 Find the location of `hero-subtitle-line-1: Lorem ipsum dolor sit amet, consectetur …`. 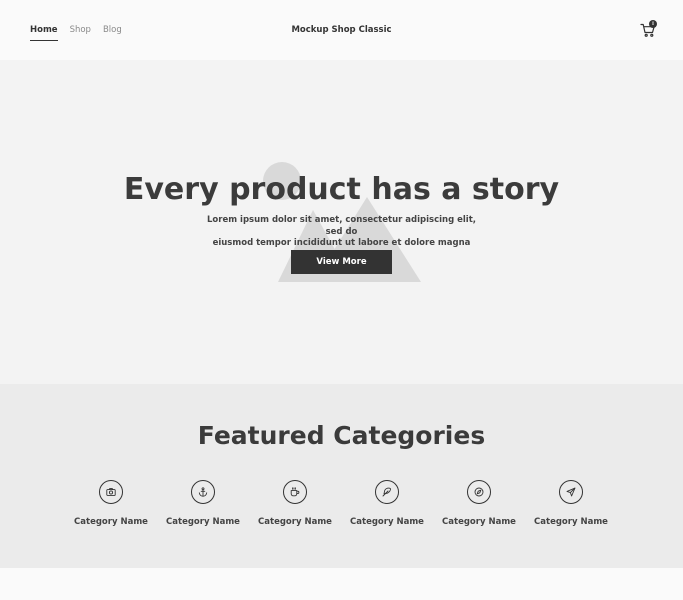

hero-subtitle-line-1: Lorem ipsum dolor sit amet, consectetur … is located at coordinates (341, 226).